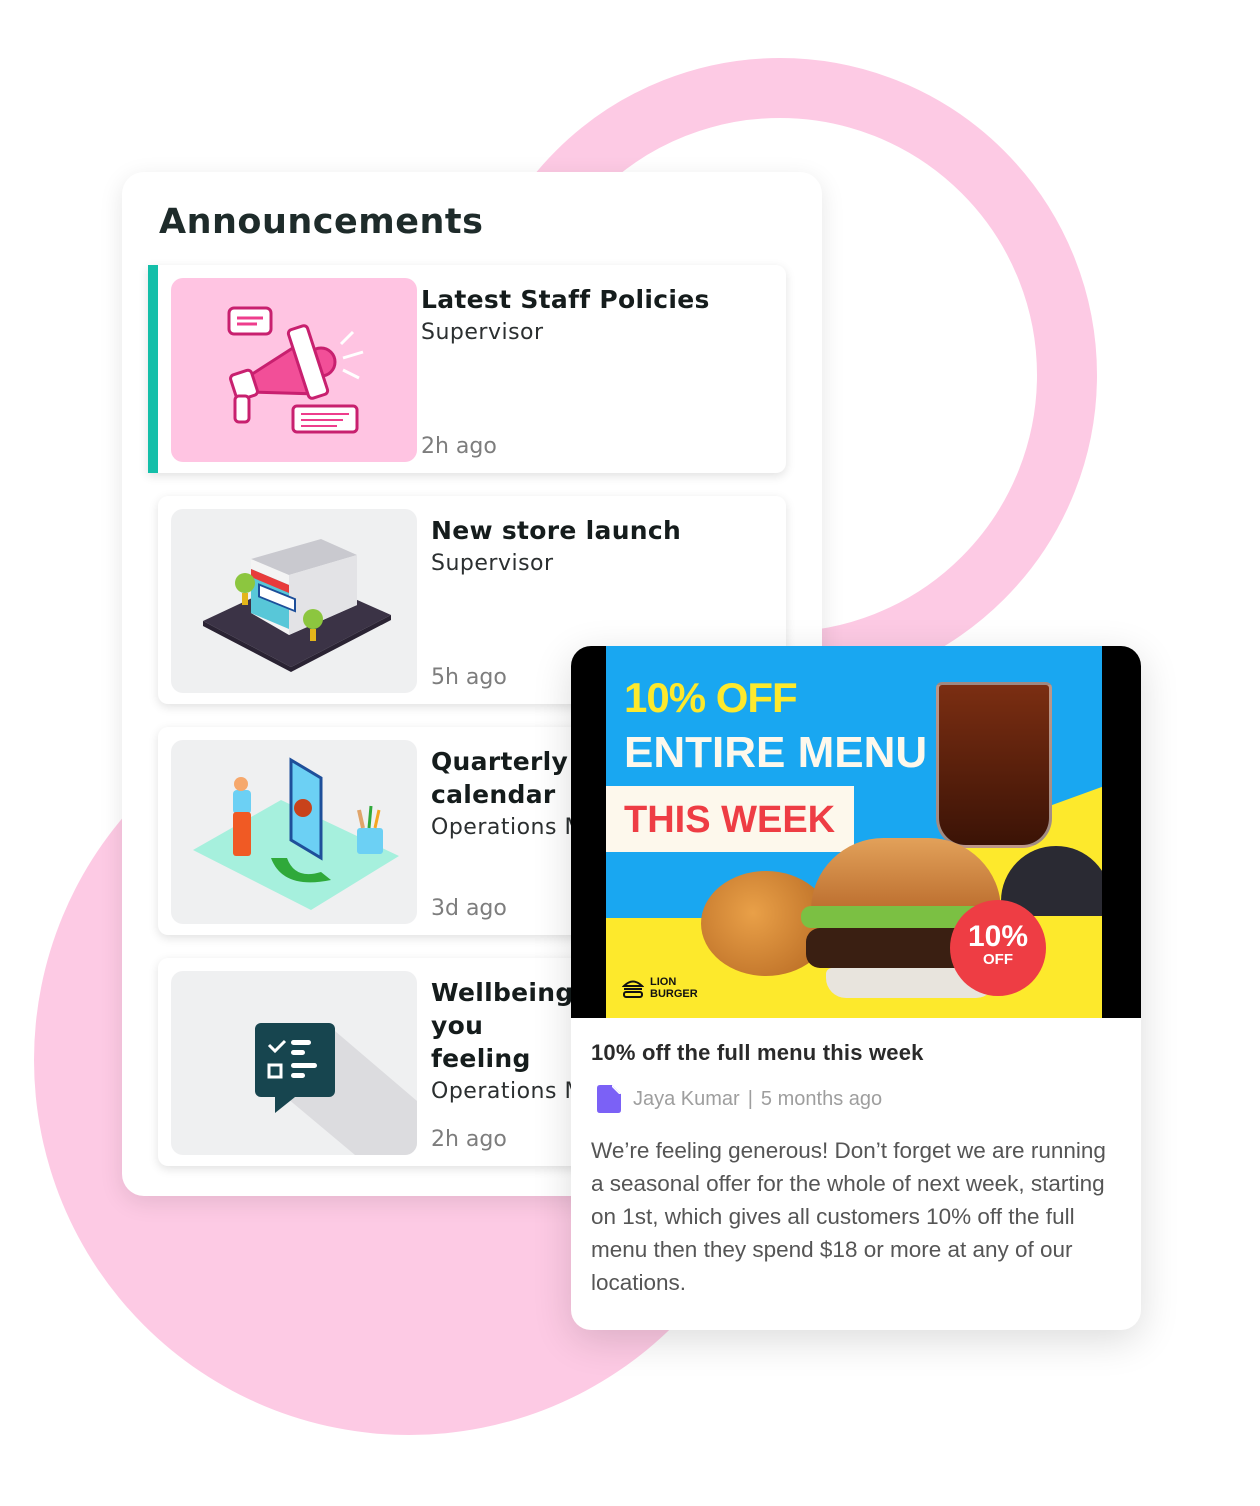 The height and width of the screenshot is (1506, 1260). Describe the element at coordinates (730, 820) in the screenshot. I see `banner-headline-3: THIS WEEK` at that location.